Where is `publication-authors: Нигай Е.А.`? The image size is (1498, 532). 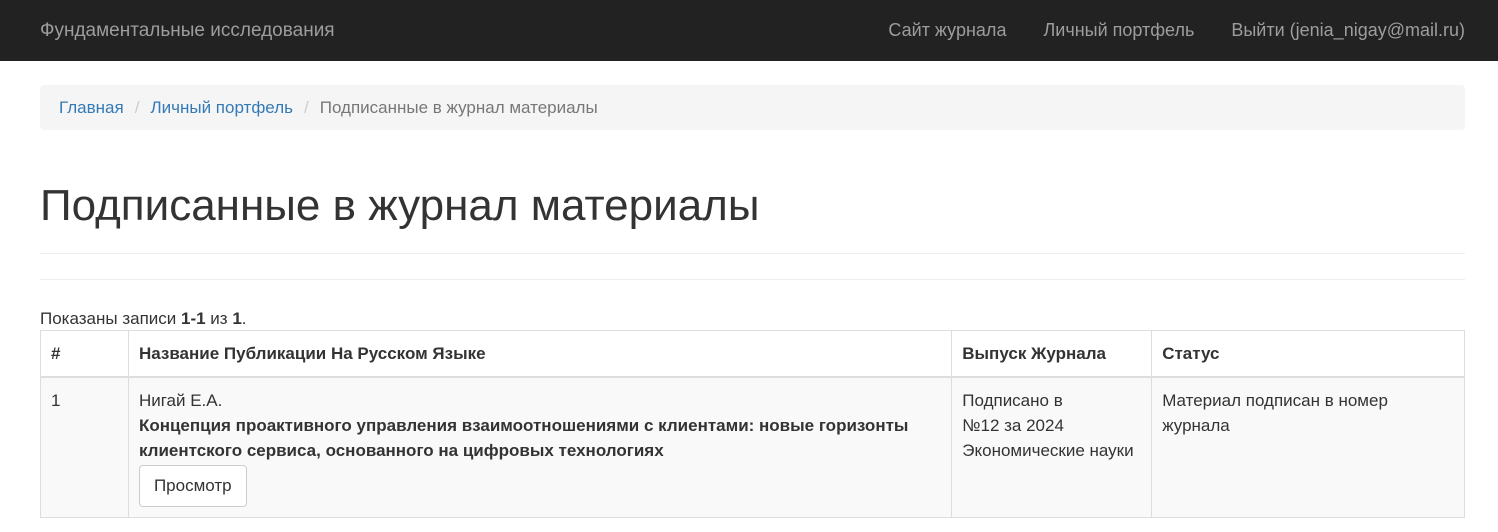
publication-authors: Нигай Е.А. is located at coordinates (180, 400).